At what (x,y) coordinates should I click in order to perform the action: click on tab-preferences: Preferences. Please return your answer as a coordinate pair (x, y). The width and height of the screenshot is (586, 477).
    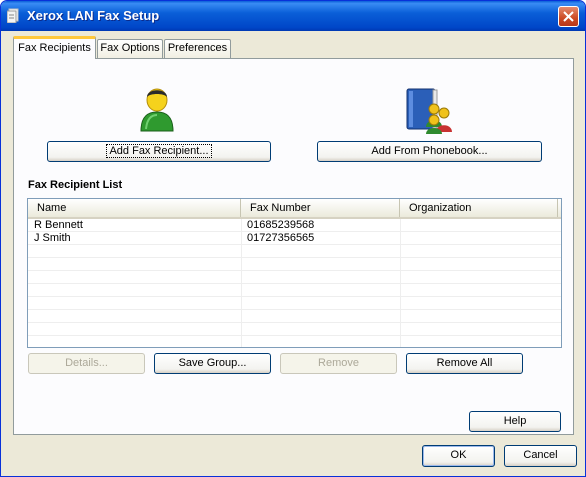
    Looking at the image, I should click on (197, 48).